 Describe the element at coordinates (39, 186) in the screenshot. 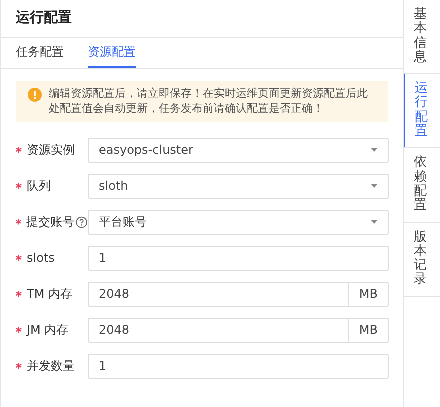

I see `field-label: 队列` at that location.